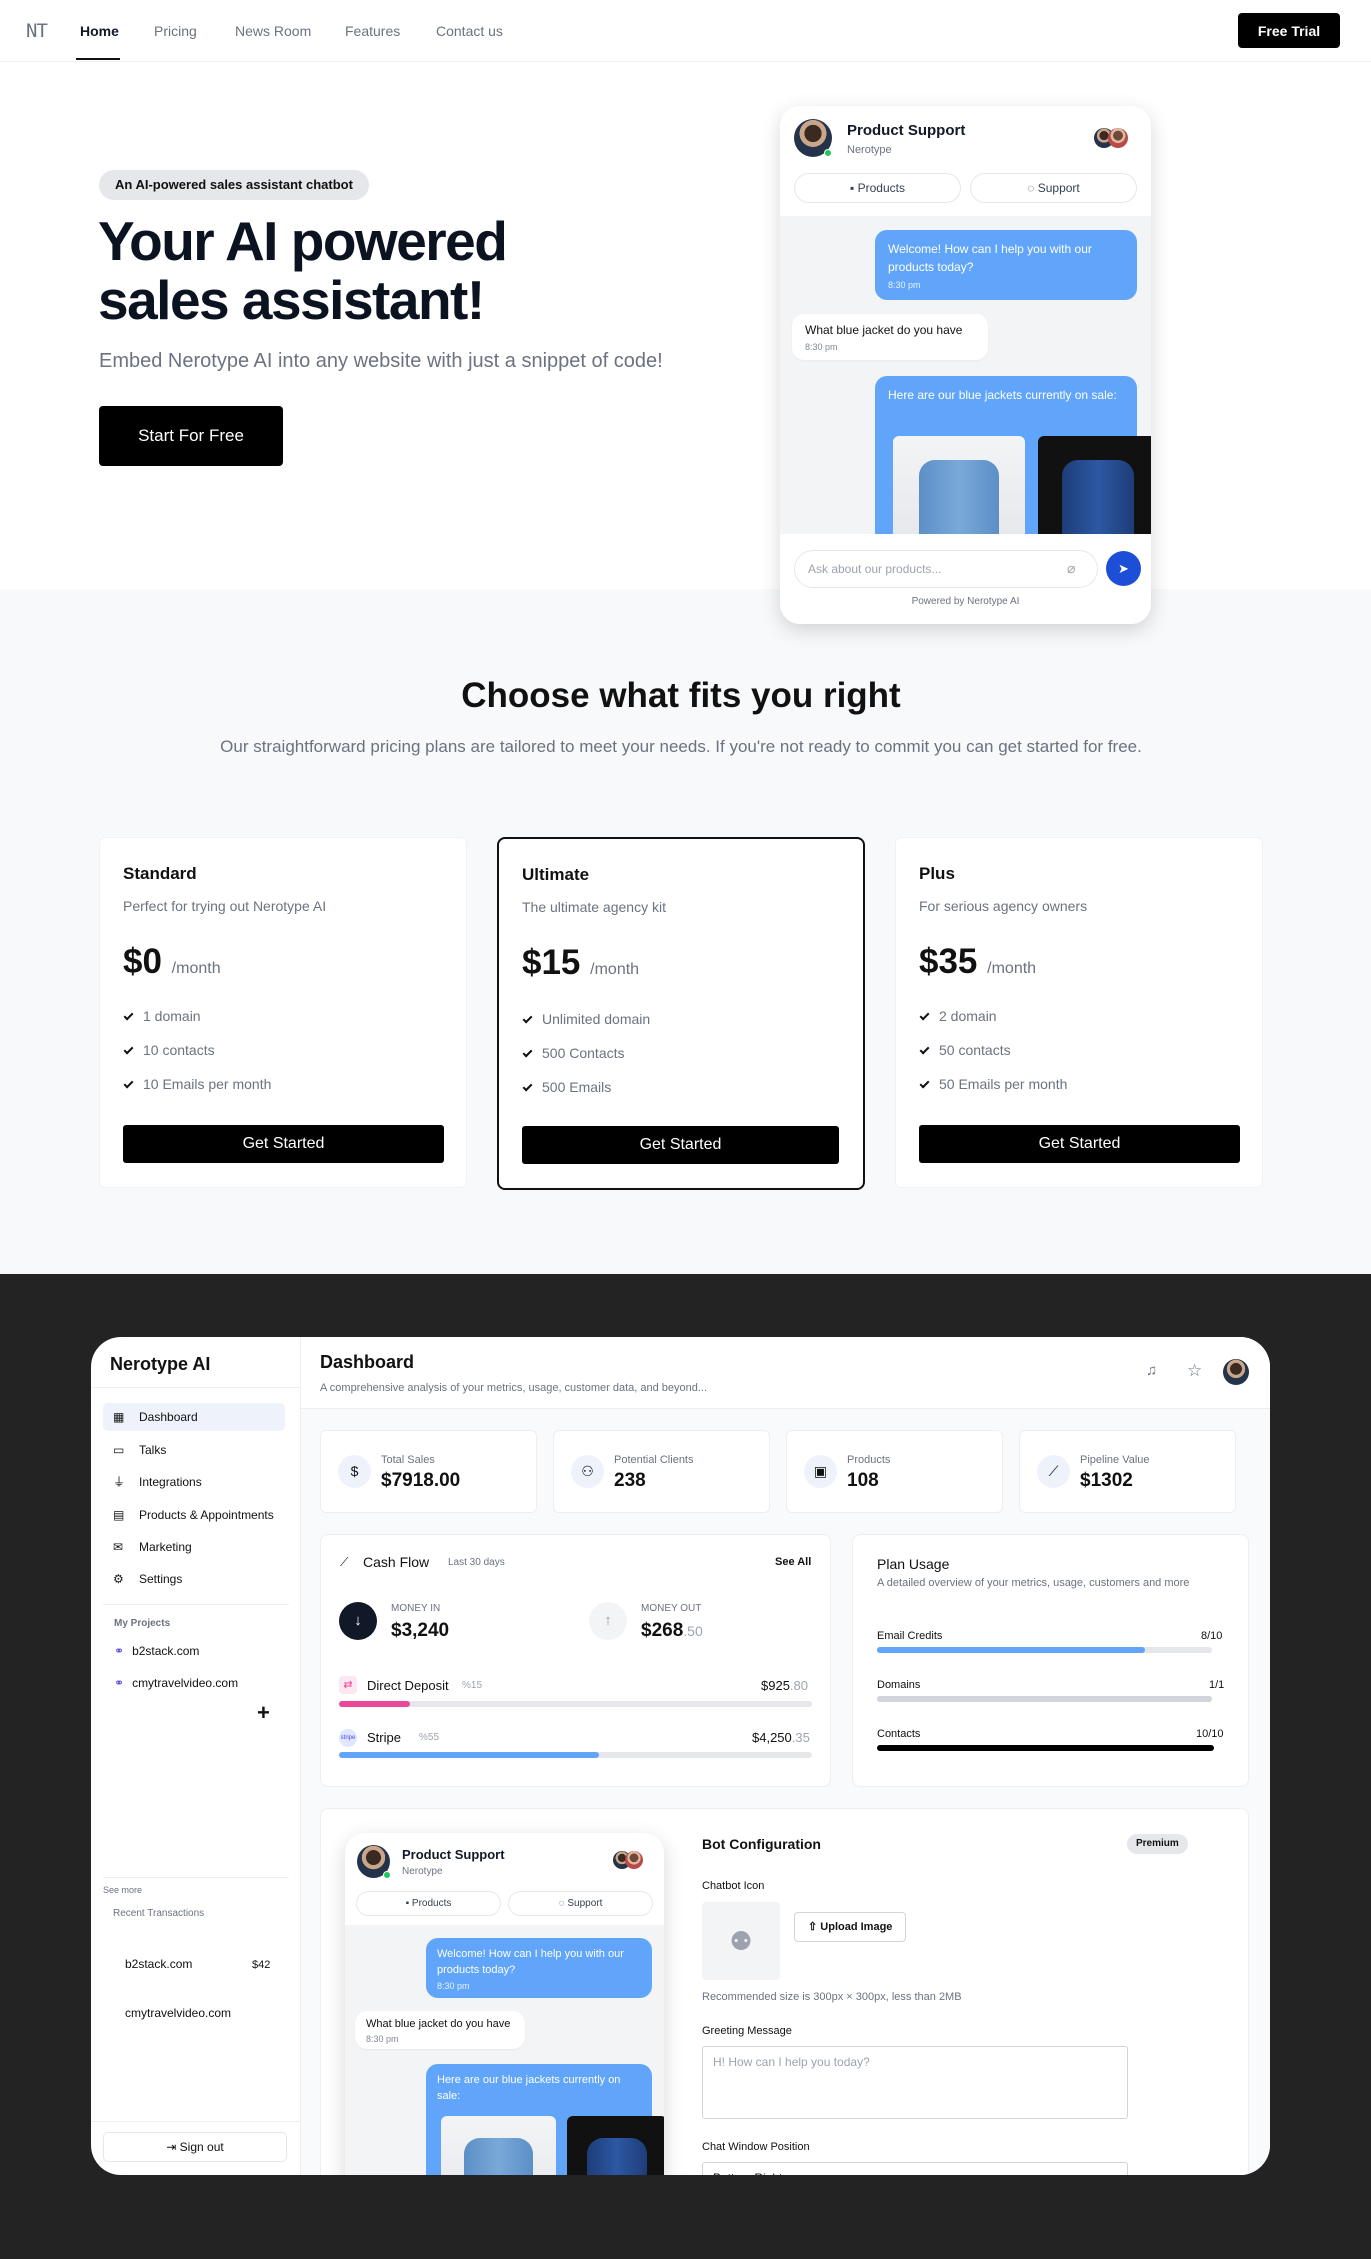 The width and height of the screenshot is (1371, 2259). What do you see at coordinates (344, 1562) in the screenshot?
I see `chart-icon: ⟋` at bounding box center [344, 1562].